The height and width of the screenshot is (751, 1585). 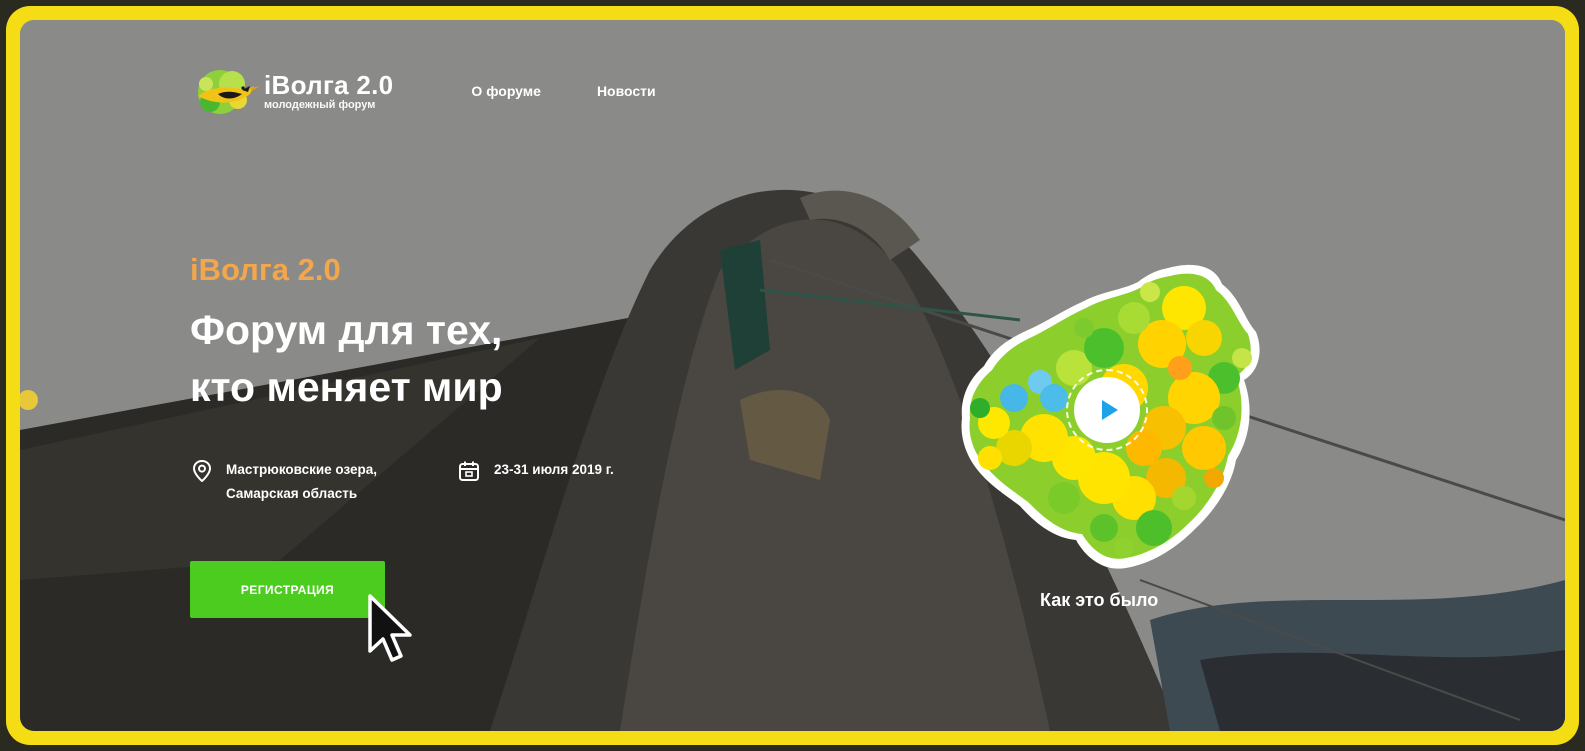 What do you see at coordinates (287, 589) in the screenshot?
I see `register-button: РЕГИСТРАЦИЯ` at bounding box center [287, 589].